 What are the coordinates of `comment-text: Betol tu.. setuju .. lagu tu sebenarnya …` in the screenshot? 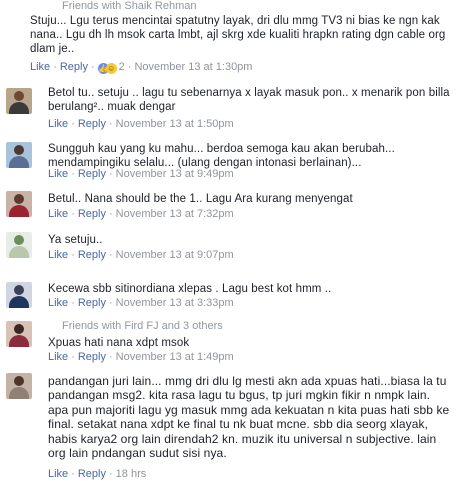 It's located at (250, 100).